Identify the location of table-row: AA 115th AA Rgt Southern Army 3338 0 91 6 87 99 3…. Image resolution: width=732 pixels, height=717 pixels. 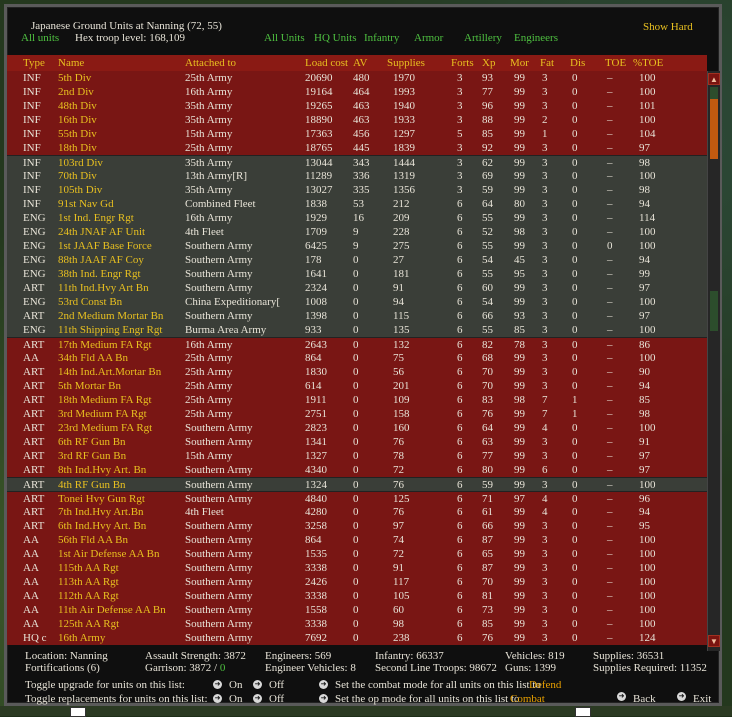
(357, 568).